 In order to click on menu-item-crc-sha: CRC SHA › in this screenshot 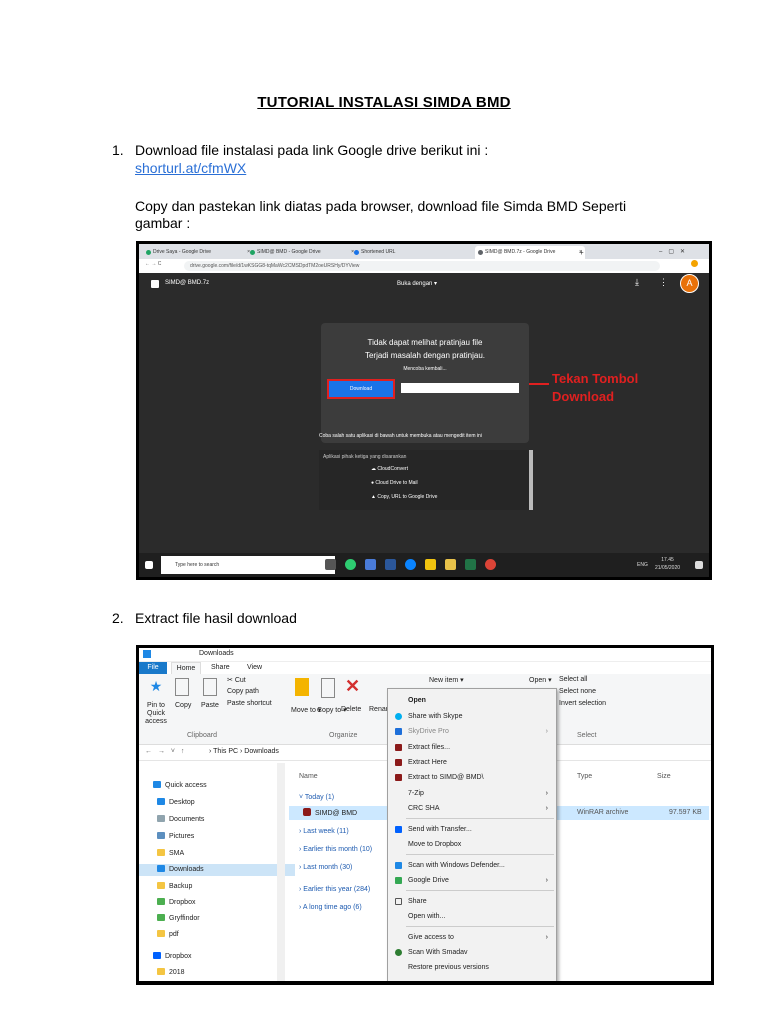, I will do `click(472, 808)`.